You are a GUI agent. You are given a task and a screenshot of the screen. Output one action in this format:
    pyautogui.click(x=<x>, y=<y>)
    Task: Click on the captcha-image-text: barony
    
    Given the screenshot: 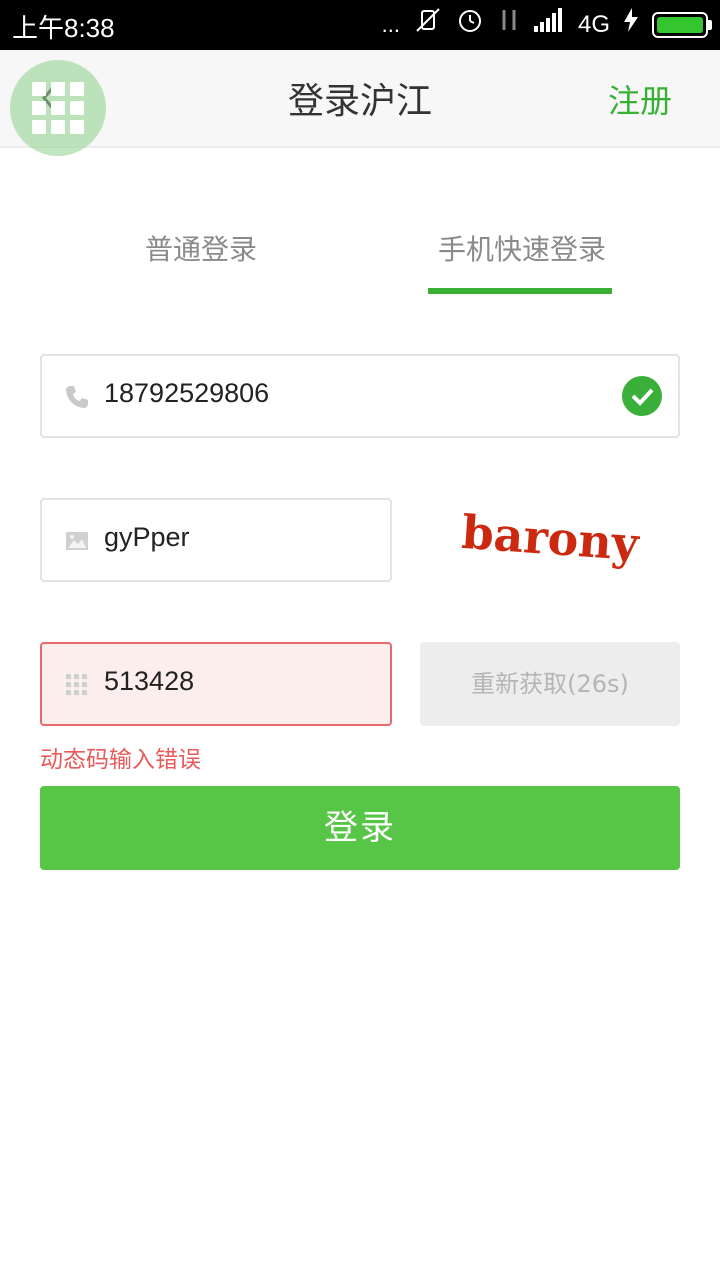 What is the action you would take?
    pyautogui.click(x=551, y=538)
    